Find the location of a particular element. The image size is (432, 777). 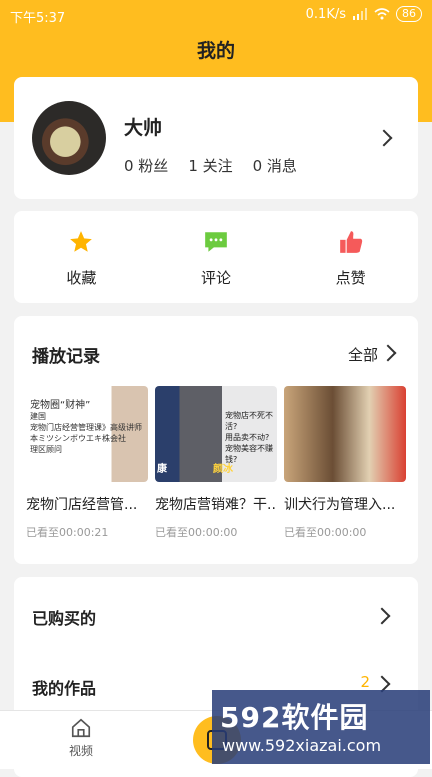

thumb-text: 建国 is located at coordinates (38, 416).